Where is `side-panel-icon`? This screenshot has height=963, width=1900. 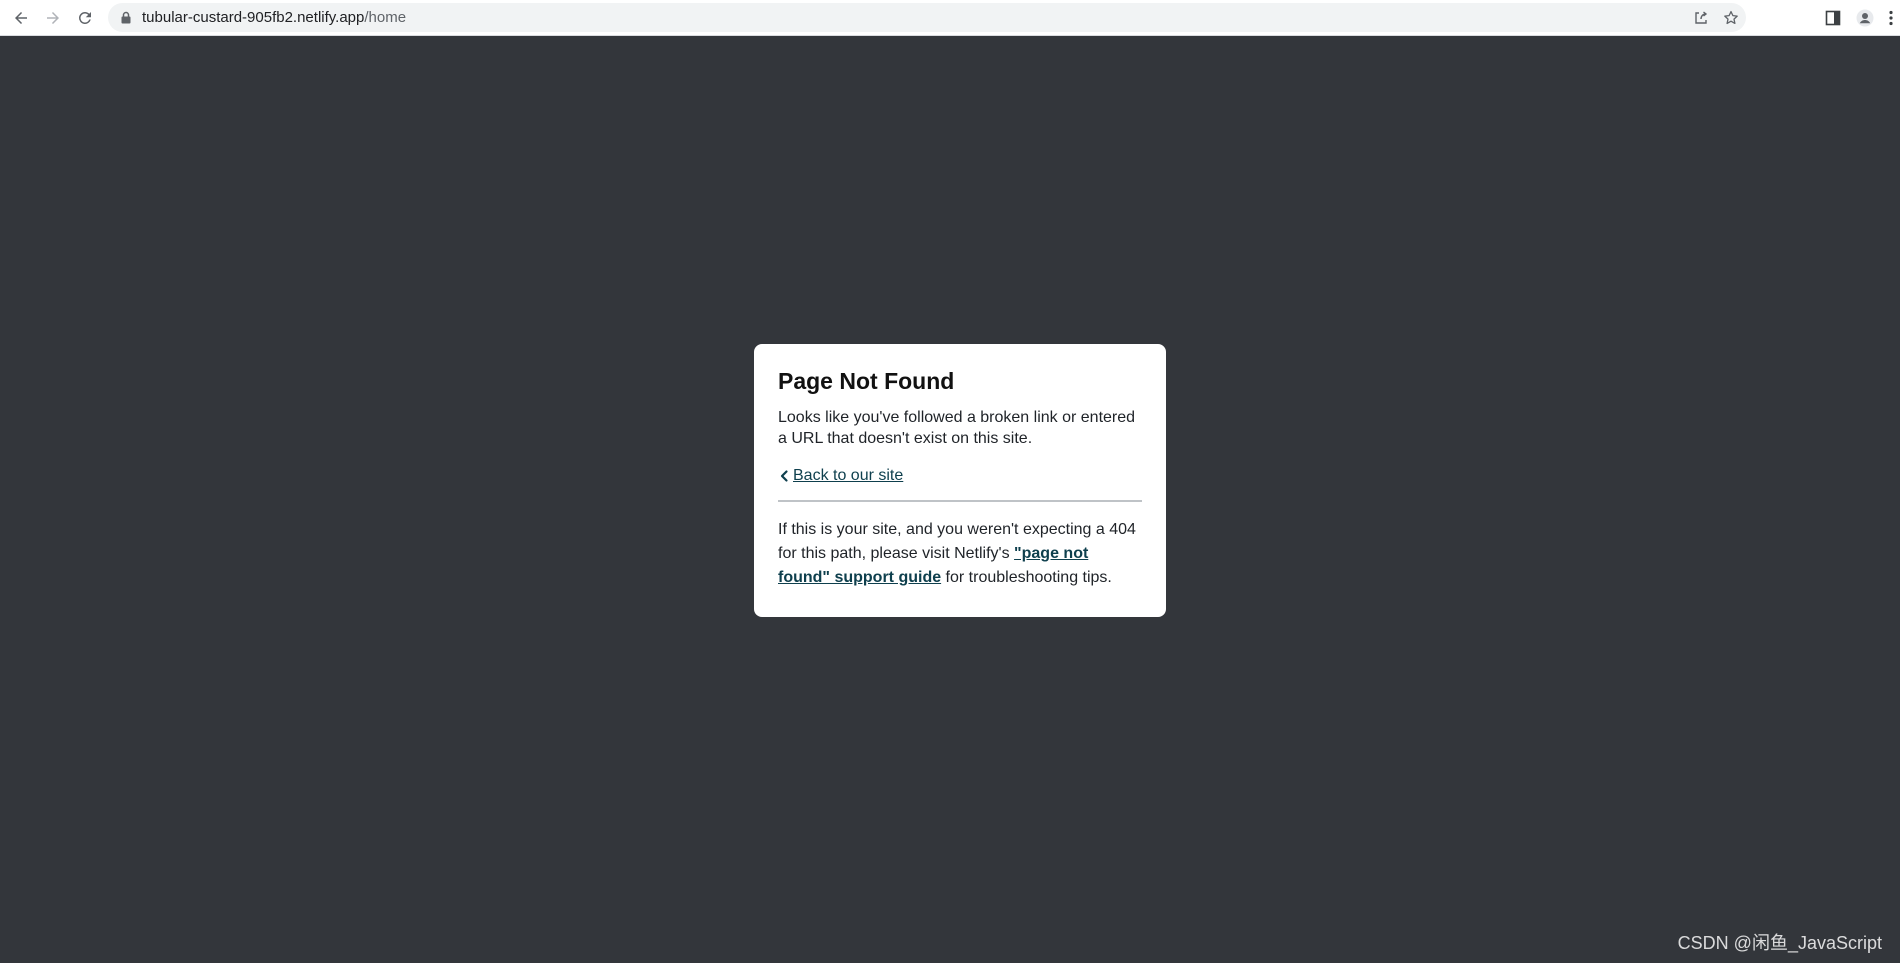
side-panel-icon is located at coordinates (1833, 18).